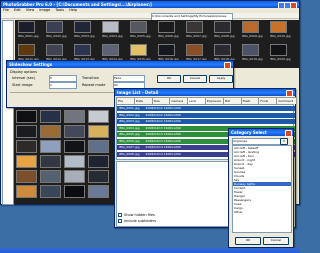 This screenshot has width=320, height=253. Describe the element at coordinates (120, 64) in the screenshot. I see `settings-dialog-title: Slideshow Settings` at that location.